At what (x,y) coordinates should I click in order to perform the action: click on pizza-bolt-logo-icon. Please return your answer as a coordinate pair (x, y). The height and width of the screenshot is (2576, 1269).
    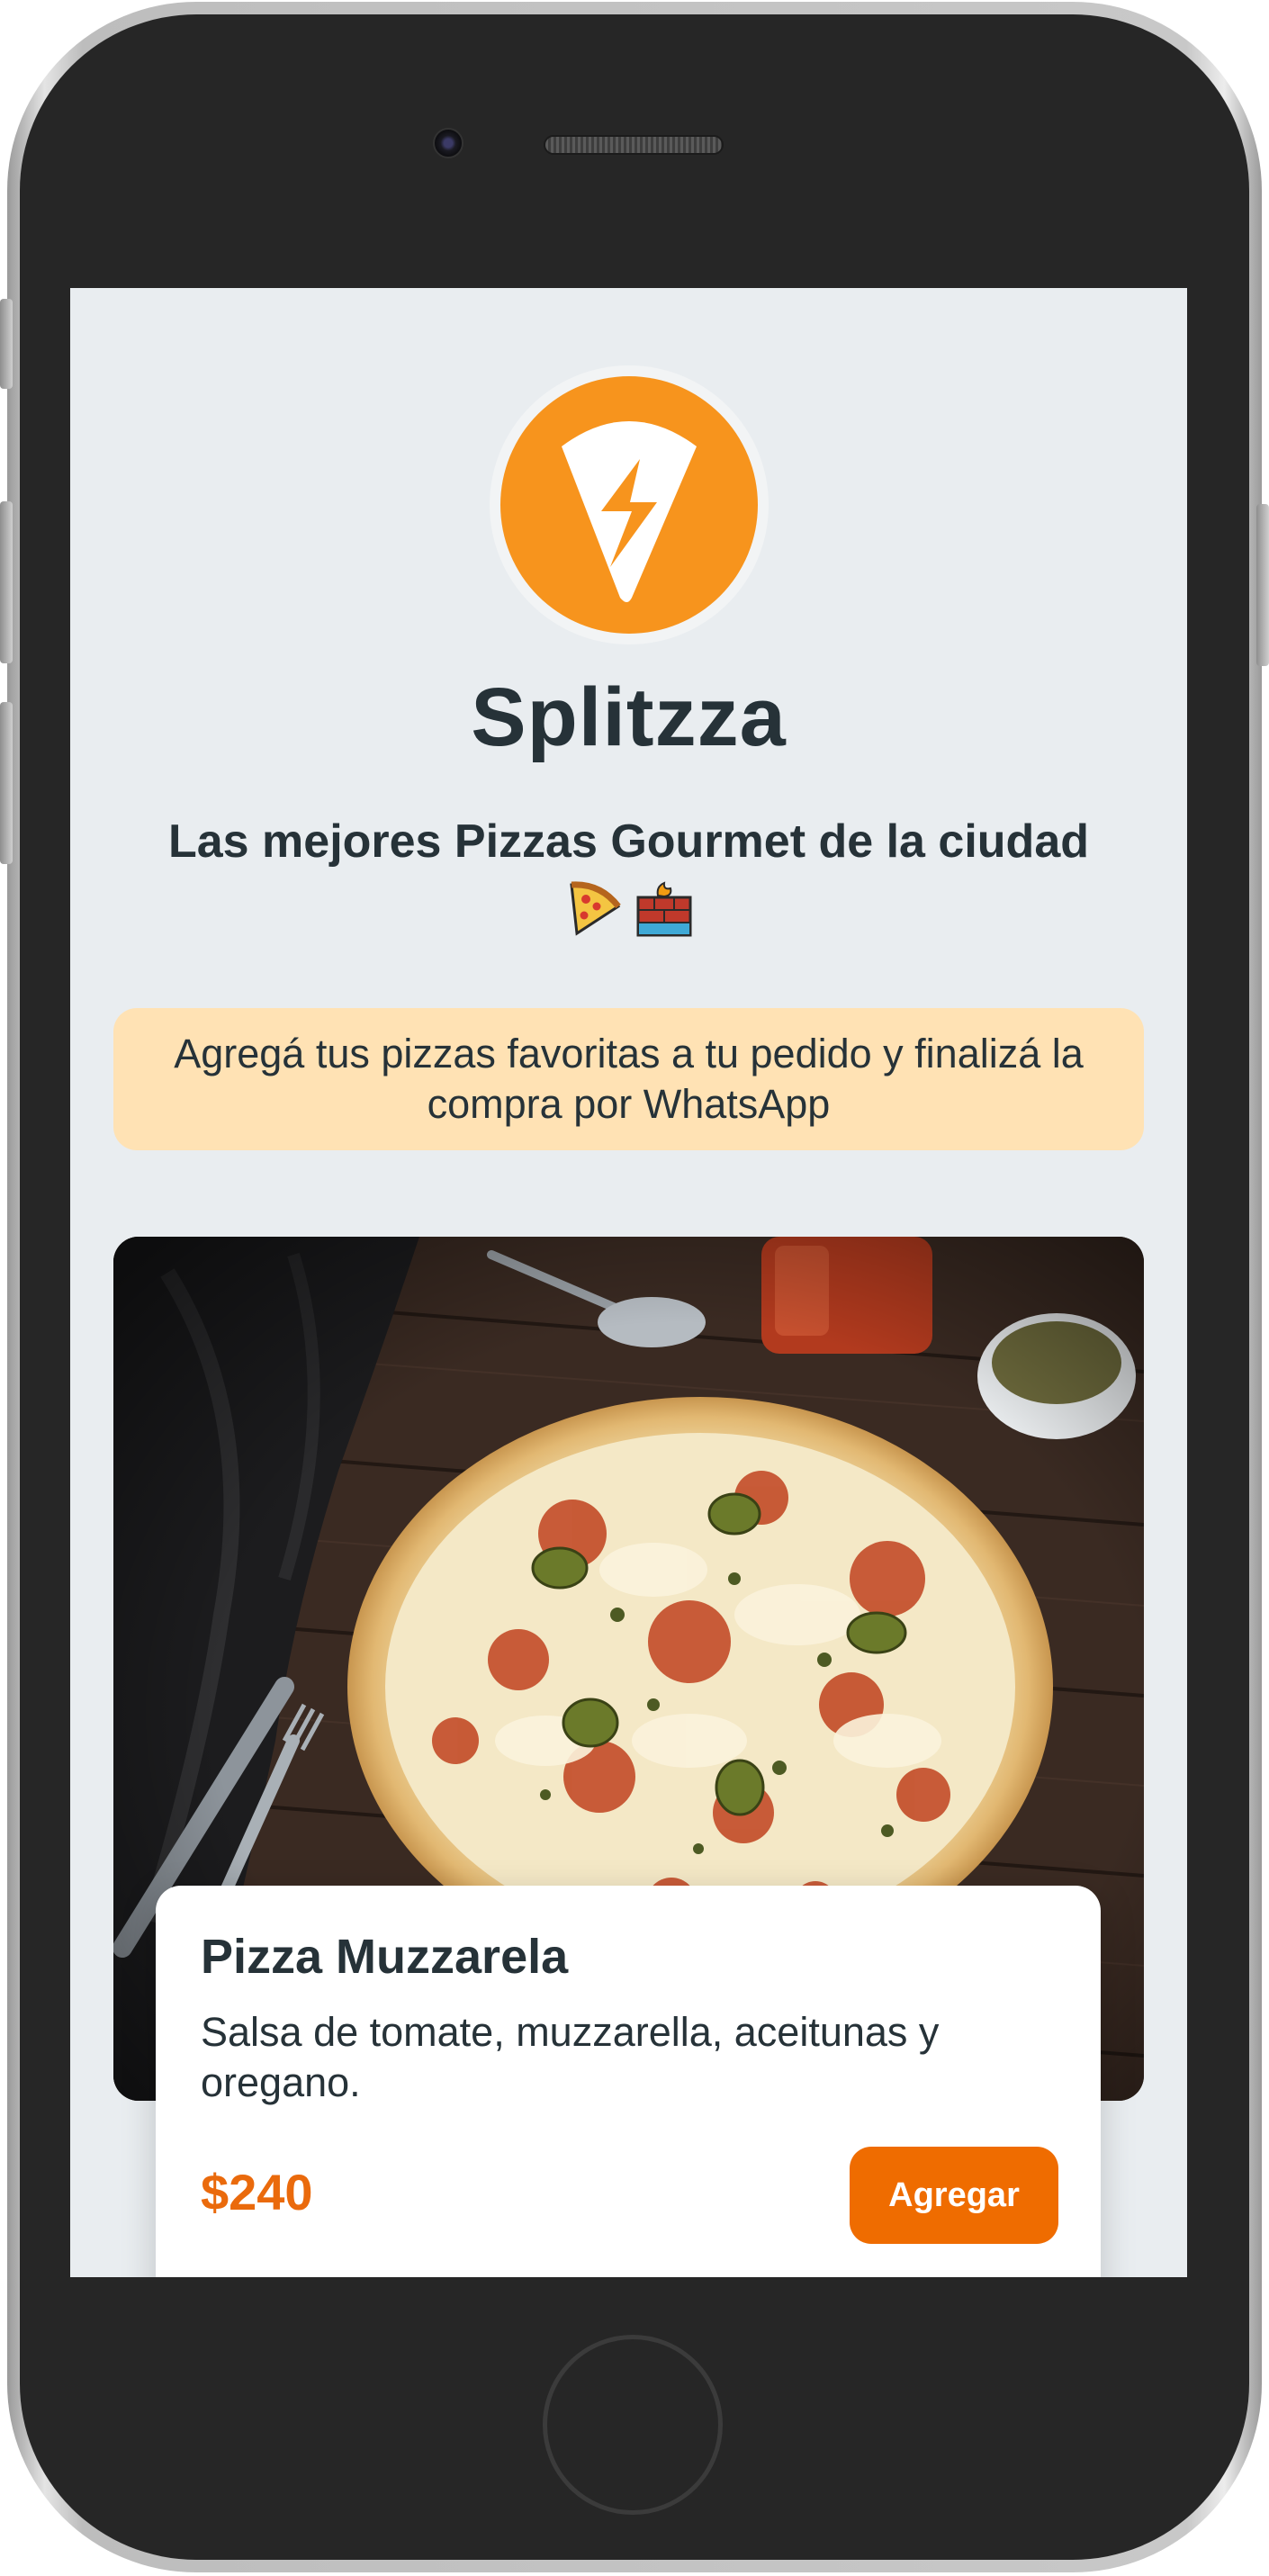
    Looking at the image, I should click on (629, 505).